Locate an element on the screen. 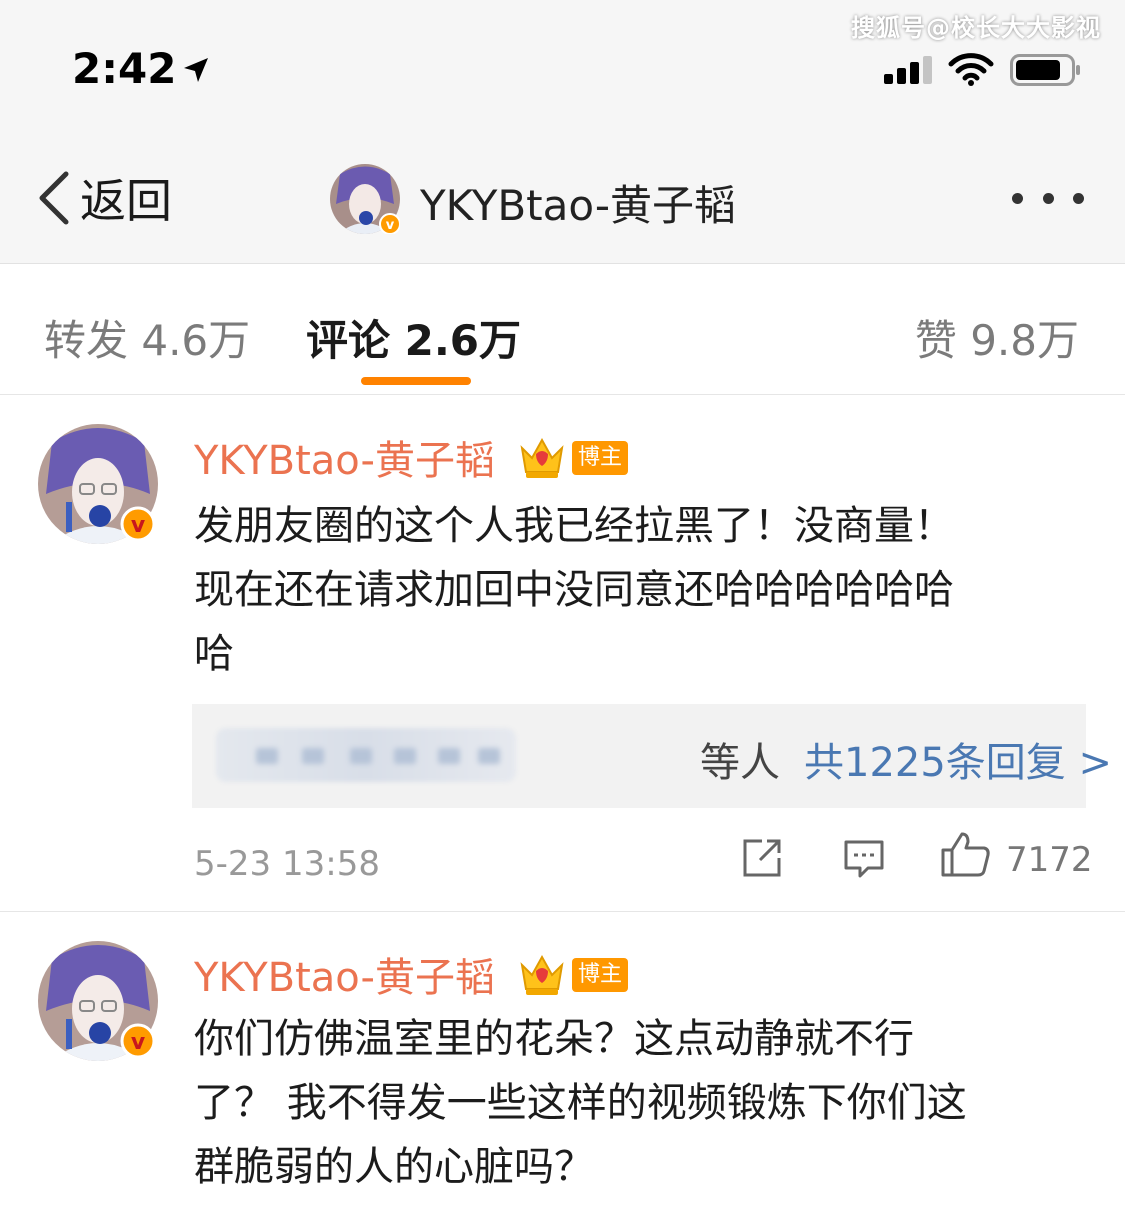 This screenshot has width=1125, height=1212. watermark: 搜狐号@校长大大影视 is located at coordinates (976, 28).